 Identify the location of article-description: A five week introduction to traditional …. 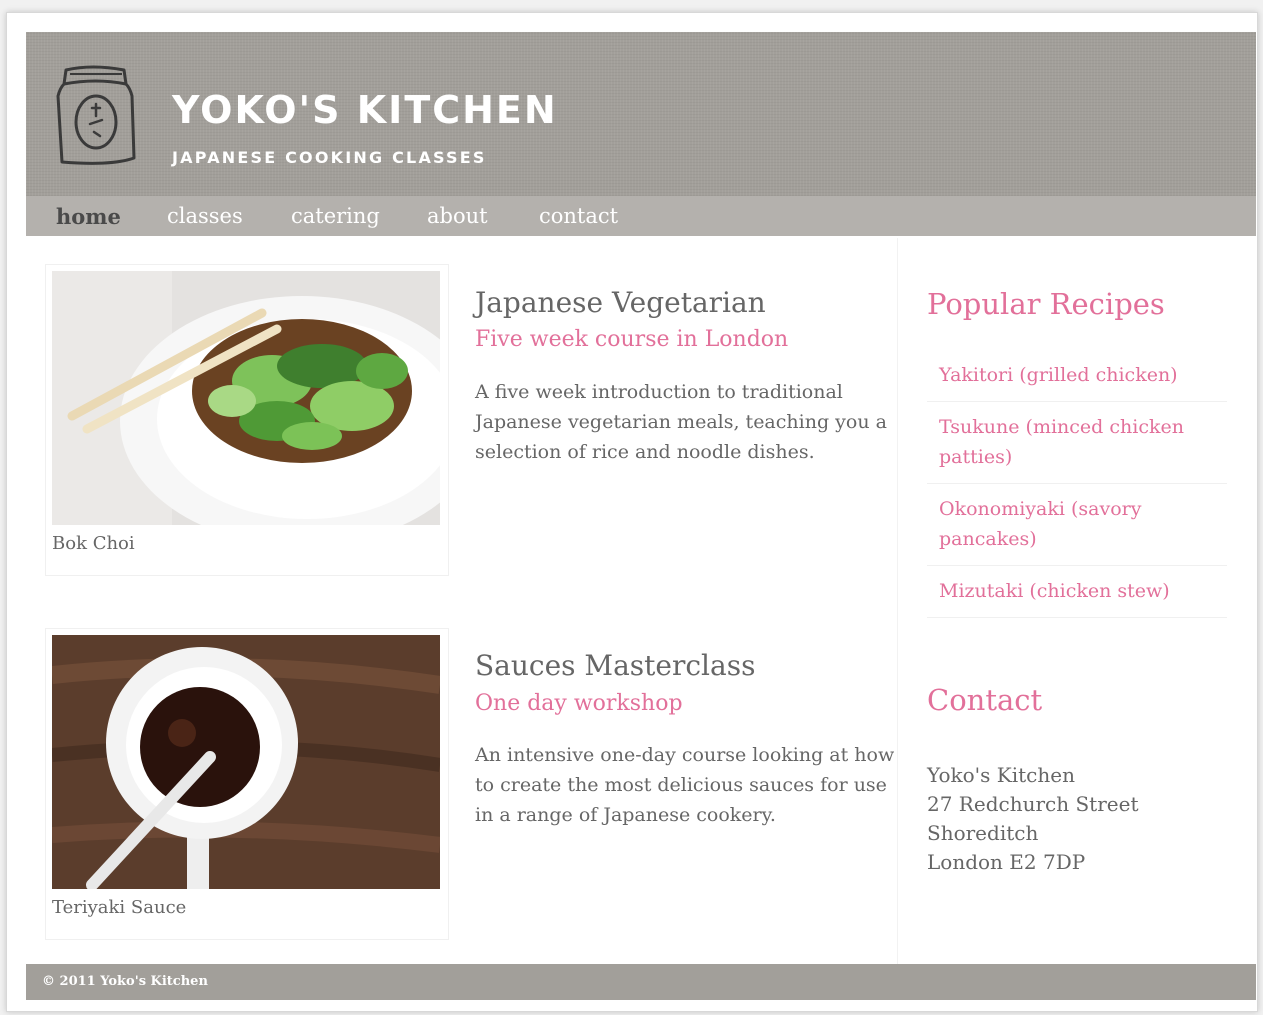
(681, 422).